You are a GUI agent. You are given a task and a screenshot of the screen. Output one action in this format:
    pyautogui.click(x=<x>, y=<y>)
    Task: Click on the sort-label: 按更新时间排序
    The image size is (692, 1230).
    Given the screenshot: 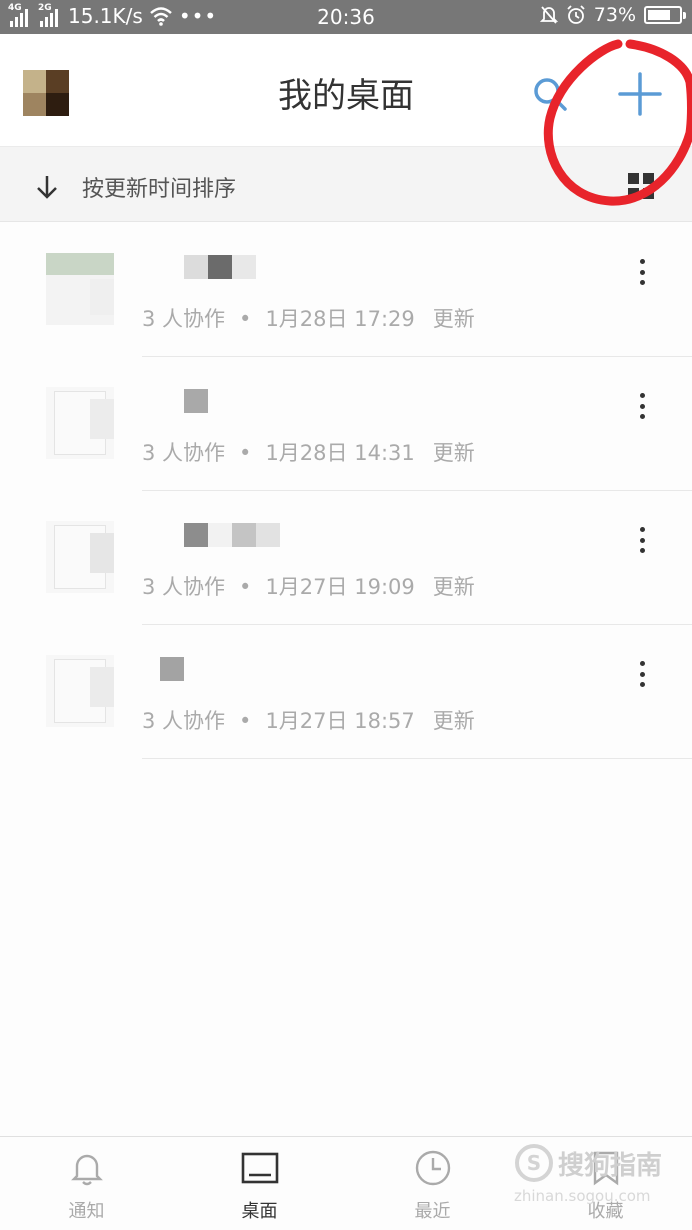 What is the action you would take?
    pyautogui.click(x=159, y=189)
    